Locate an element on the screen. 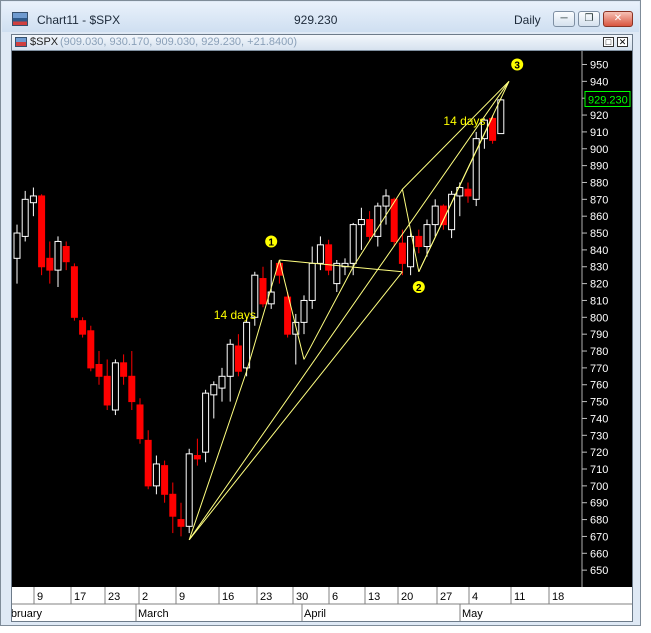 The width and height of the screenshot is (651, 633). restore-icon: ❐ is located at coordinates (589, 19).